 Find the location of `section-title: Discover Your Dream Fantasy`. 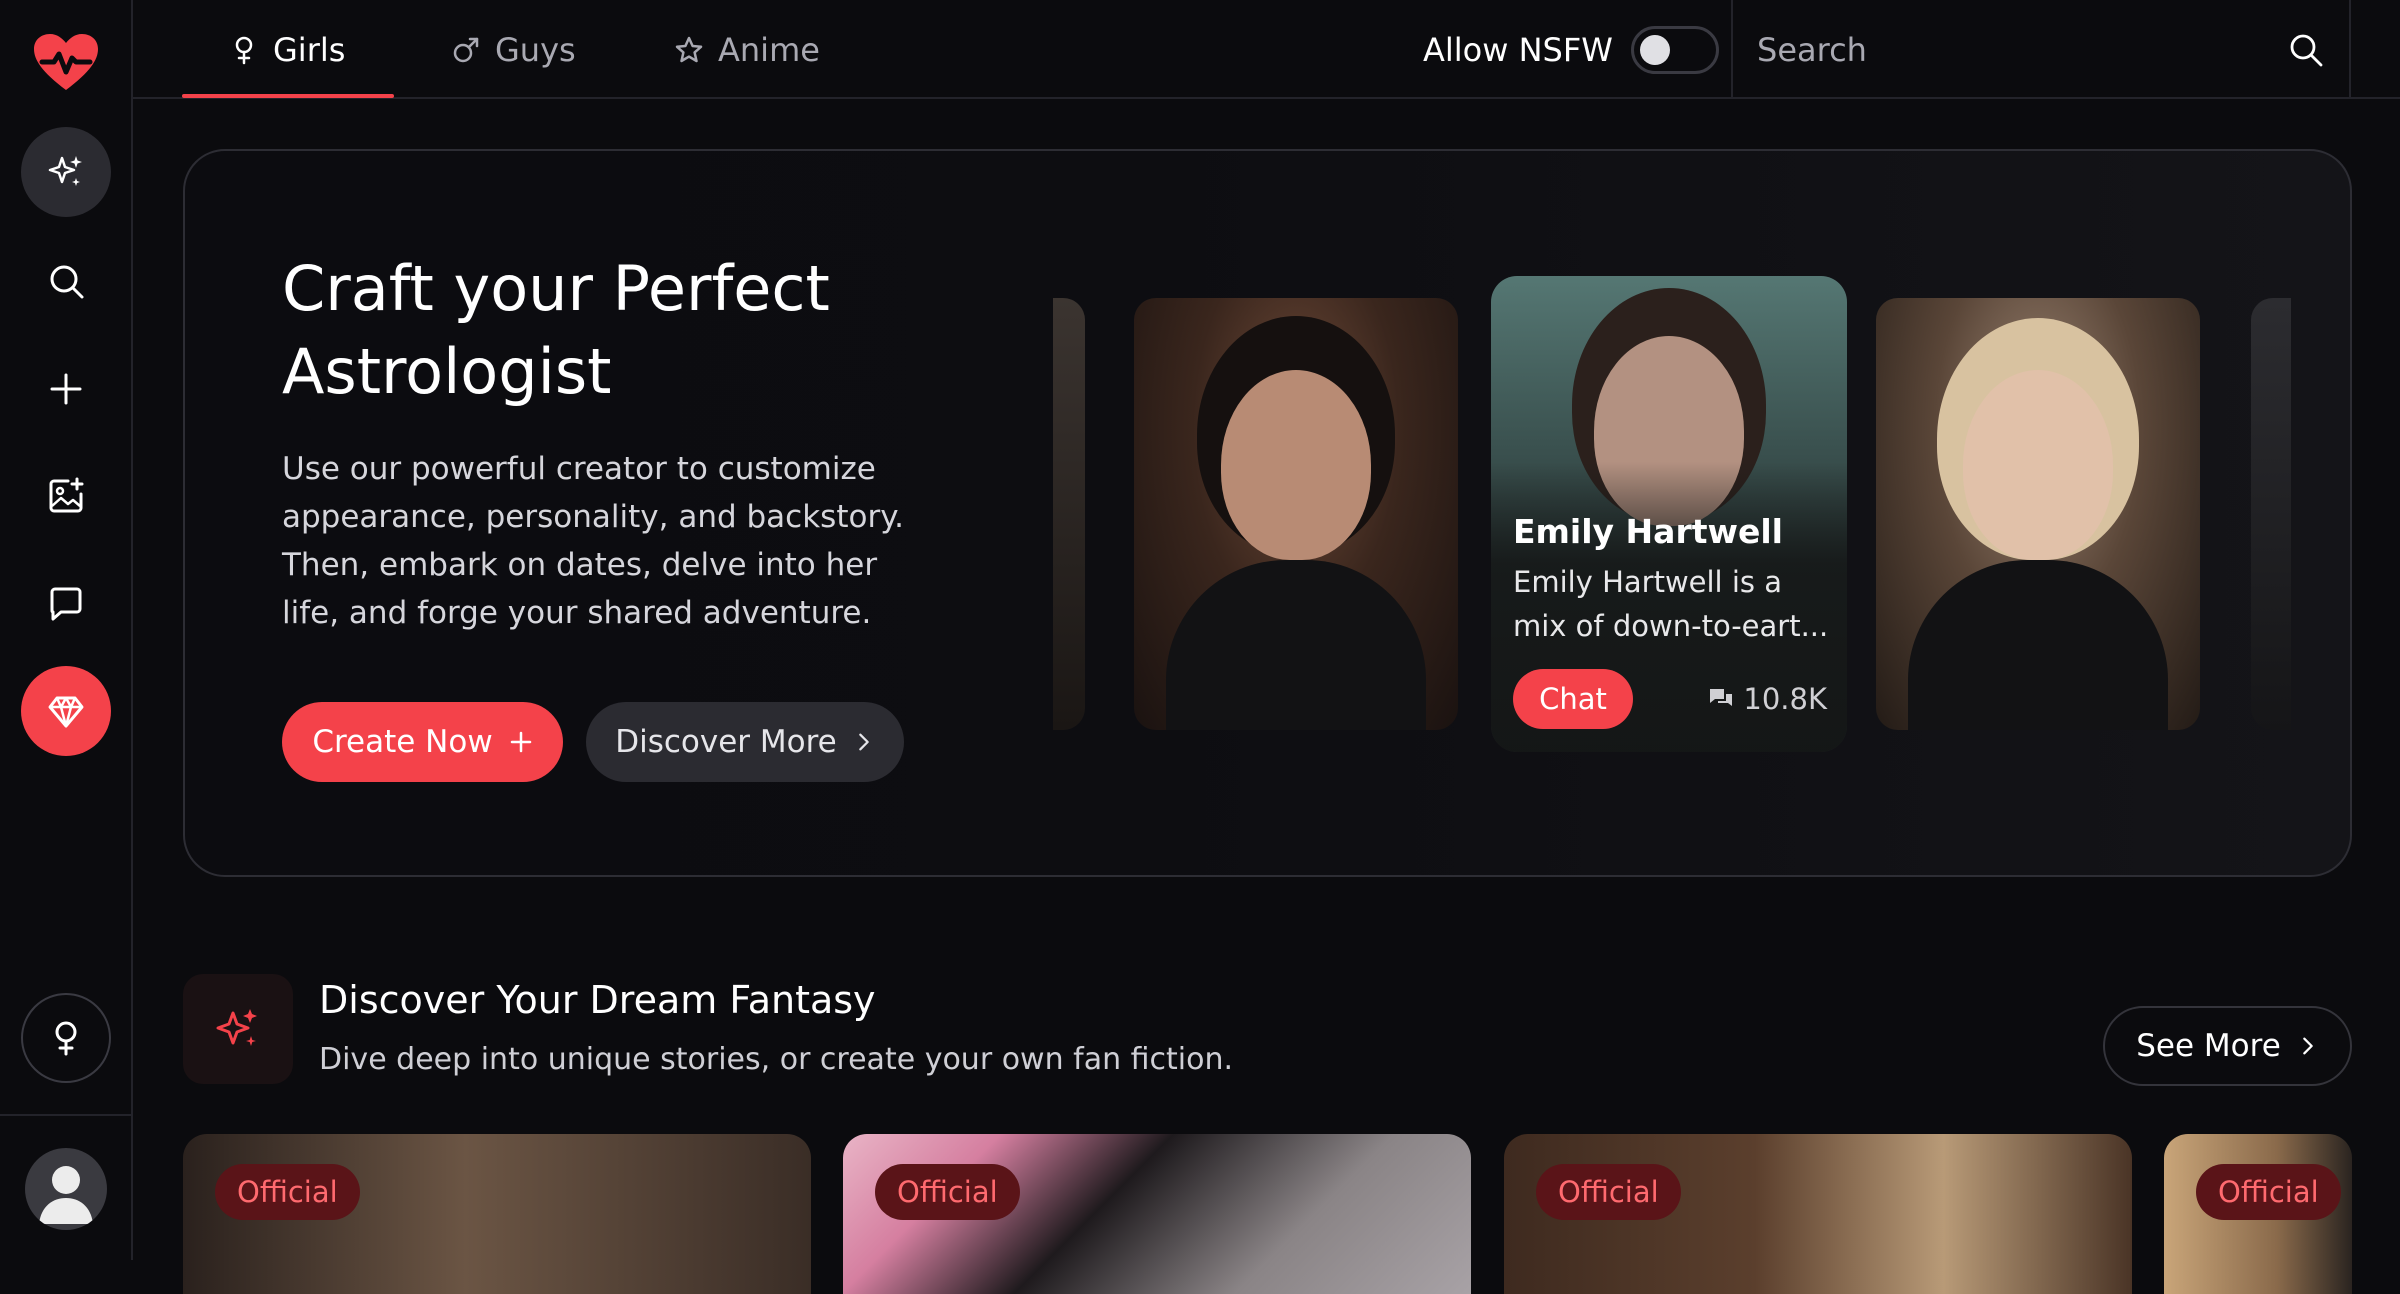

section-title: Discover Your Dream Fantasy is located at coordinates (597, 1000).